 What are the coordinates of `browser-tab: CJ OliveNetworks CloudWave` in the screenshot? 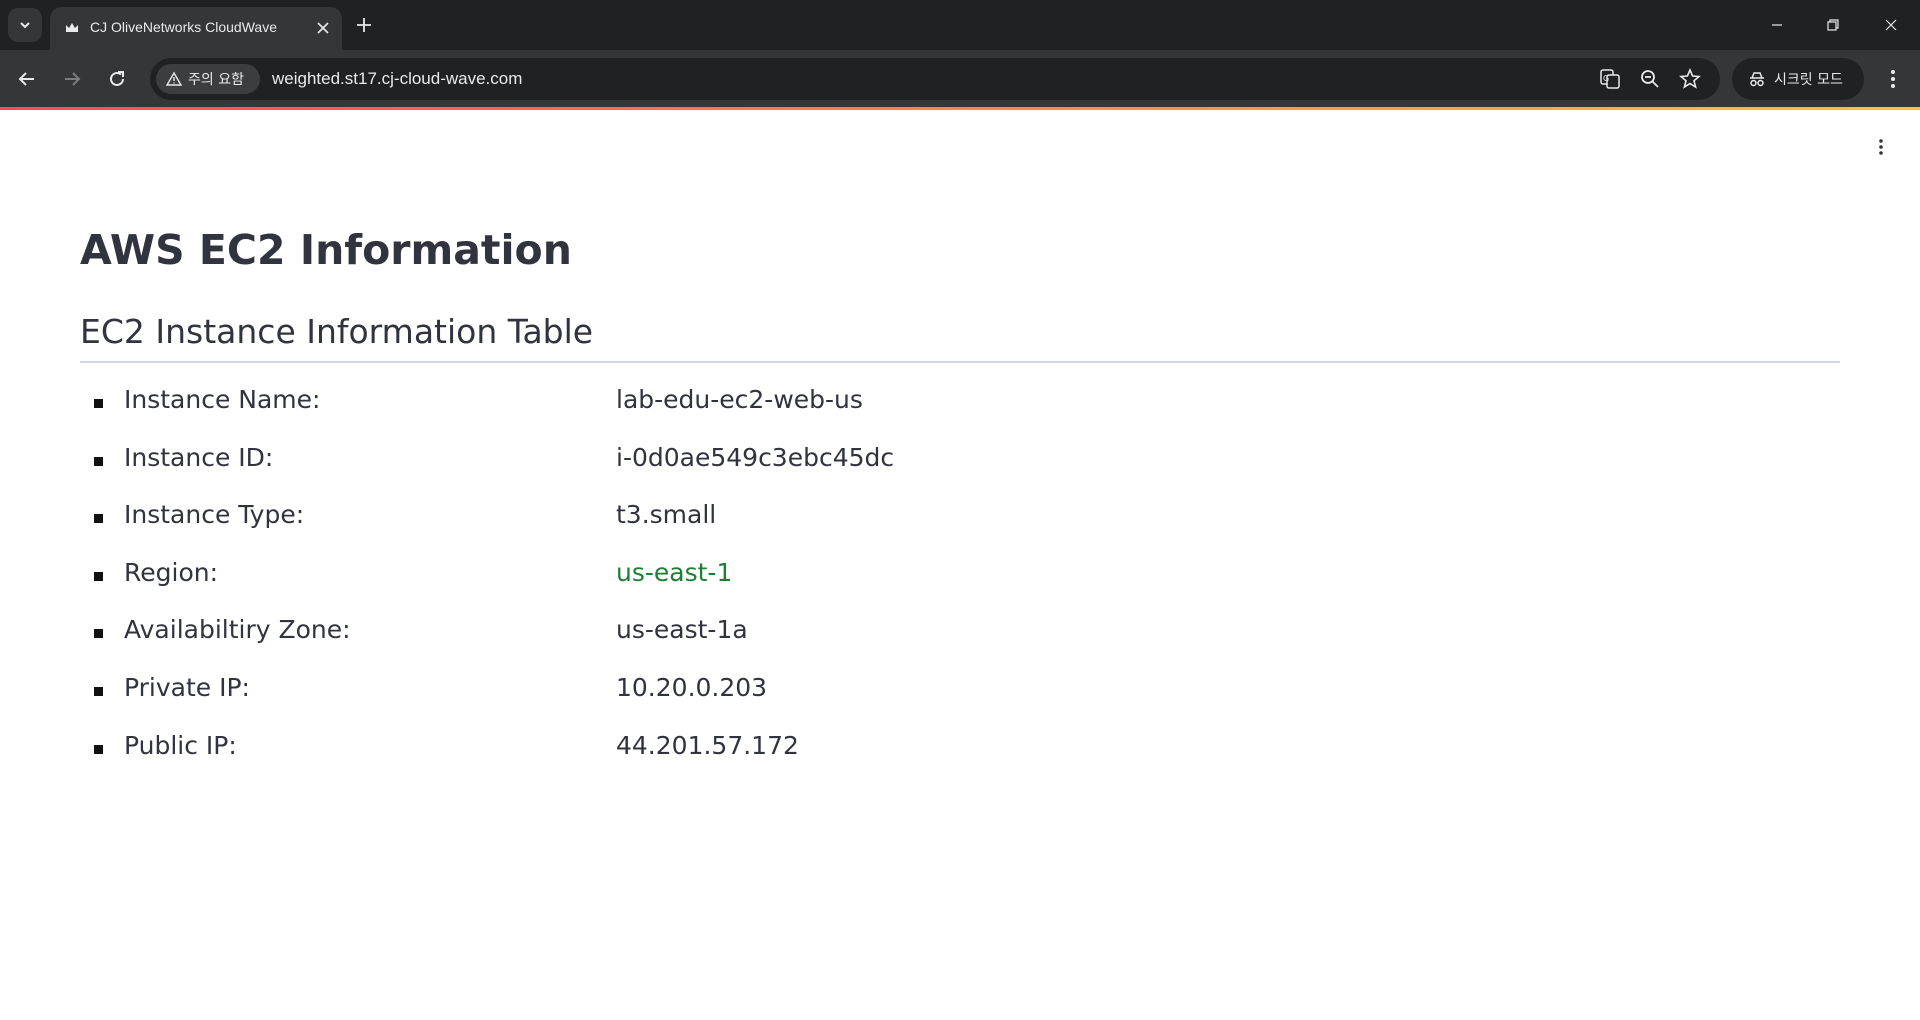 It's located at (196, 28).